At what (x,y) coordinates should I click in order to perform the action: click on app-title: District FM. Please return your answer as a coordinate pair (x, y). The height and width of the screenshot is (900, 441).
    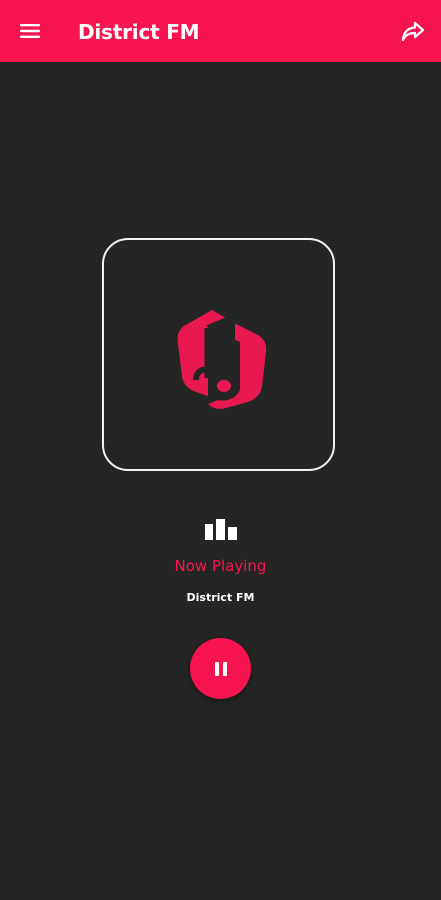
    Looking at the image, I should click on (139, 32).